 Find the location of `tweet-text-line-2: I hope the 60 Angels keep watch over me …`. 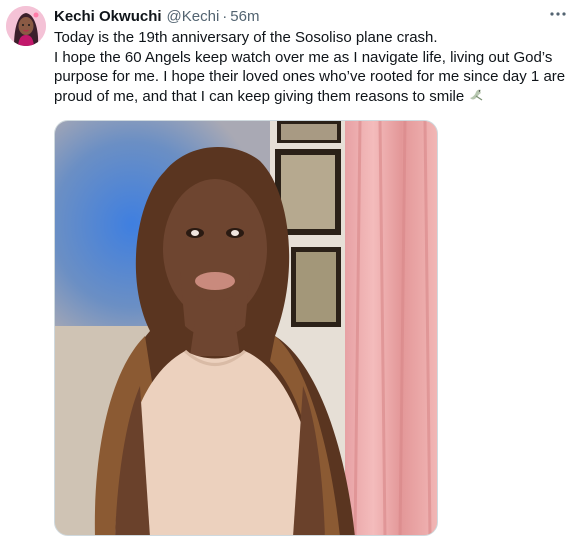

tweet-text-line-2: I hope the 60 Angels keep watch over me … is located at coordinates (314, 78).